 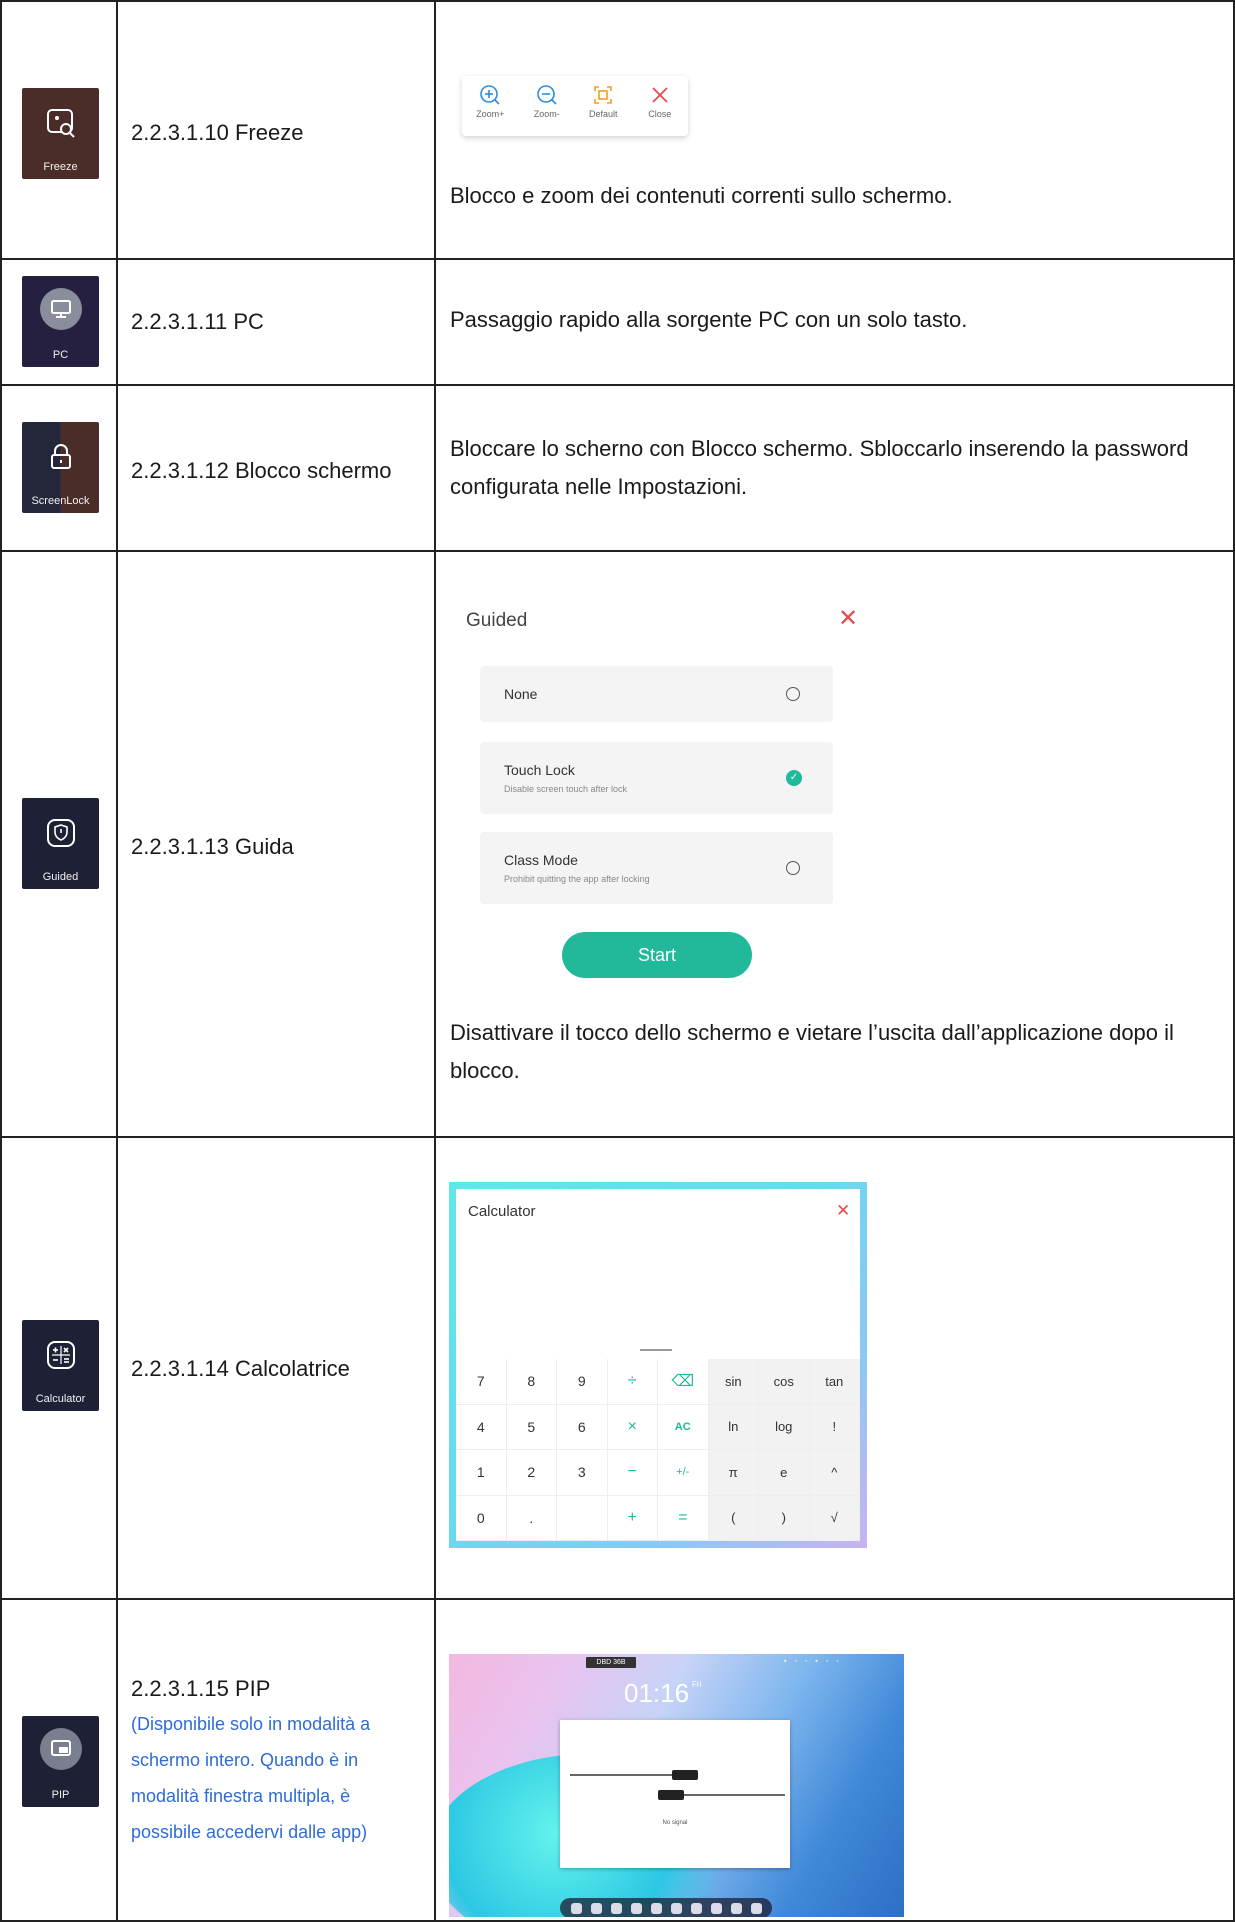 I want to click on app-icon-caption: PIP, so click(x=60, y=1795).